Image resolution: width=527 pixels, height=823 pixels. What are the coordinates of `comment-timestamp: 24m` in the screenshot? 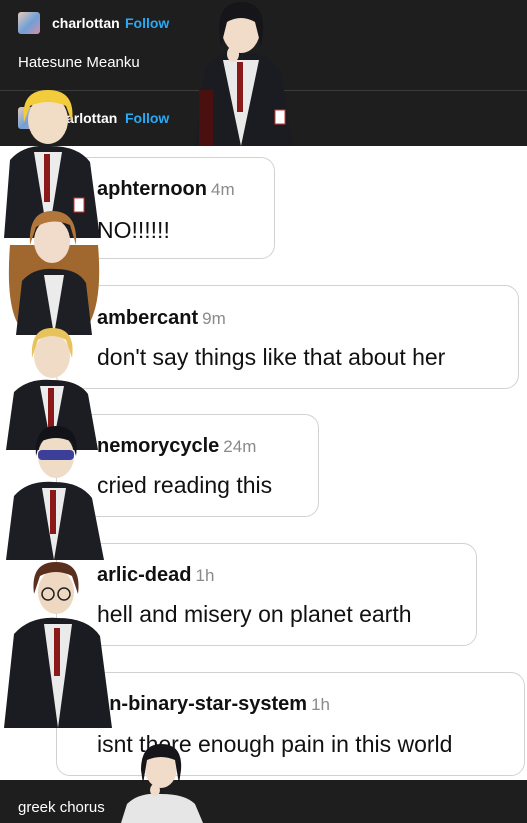 It's located at (240, 446).